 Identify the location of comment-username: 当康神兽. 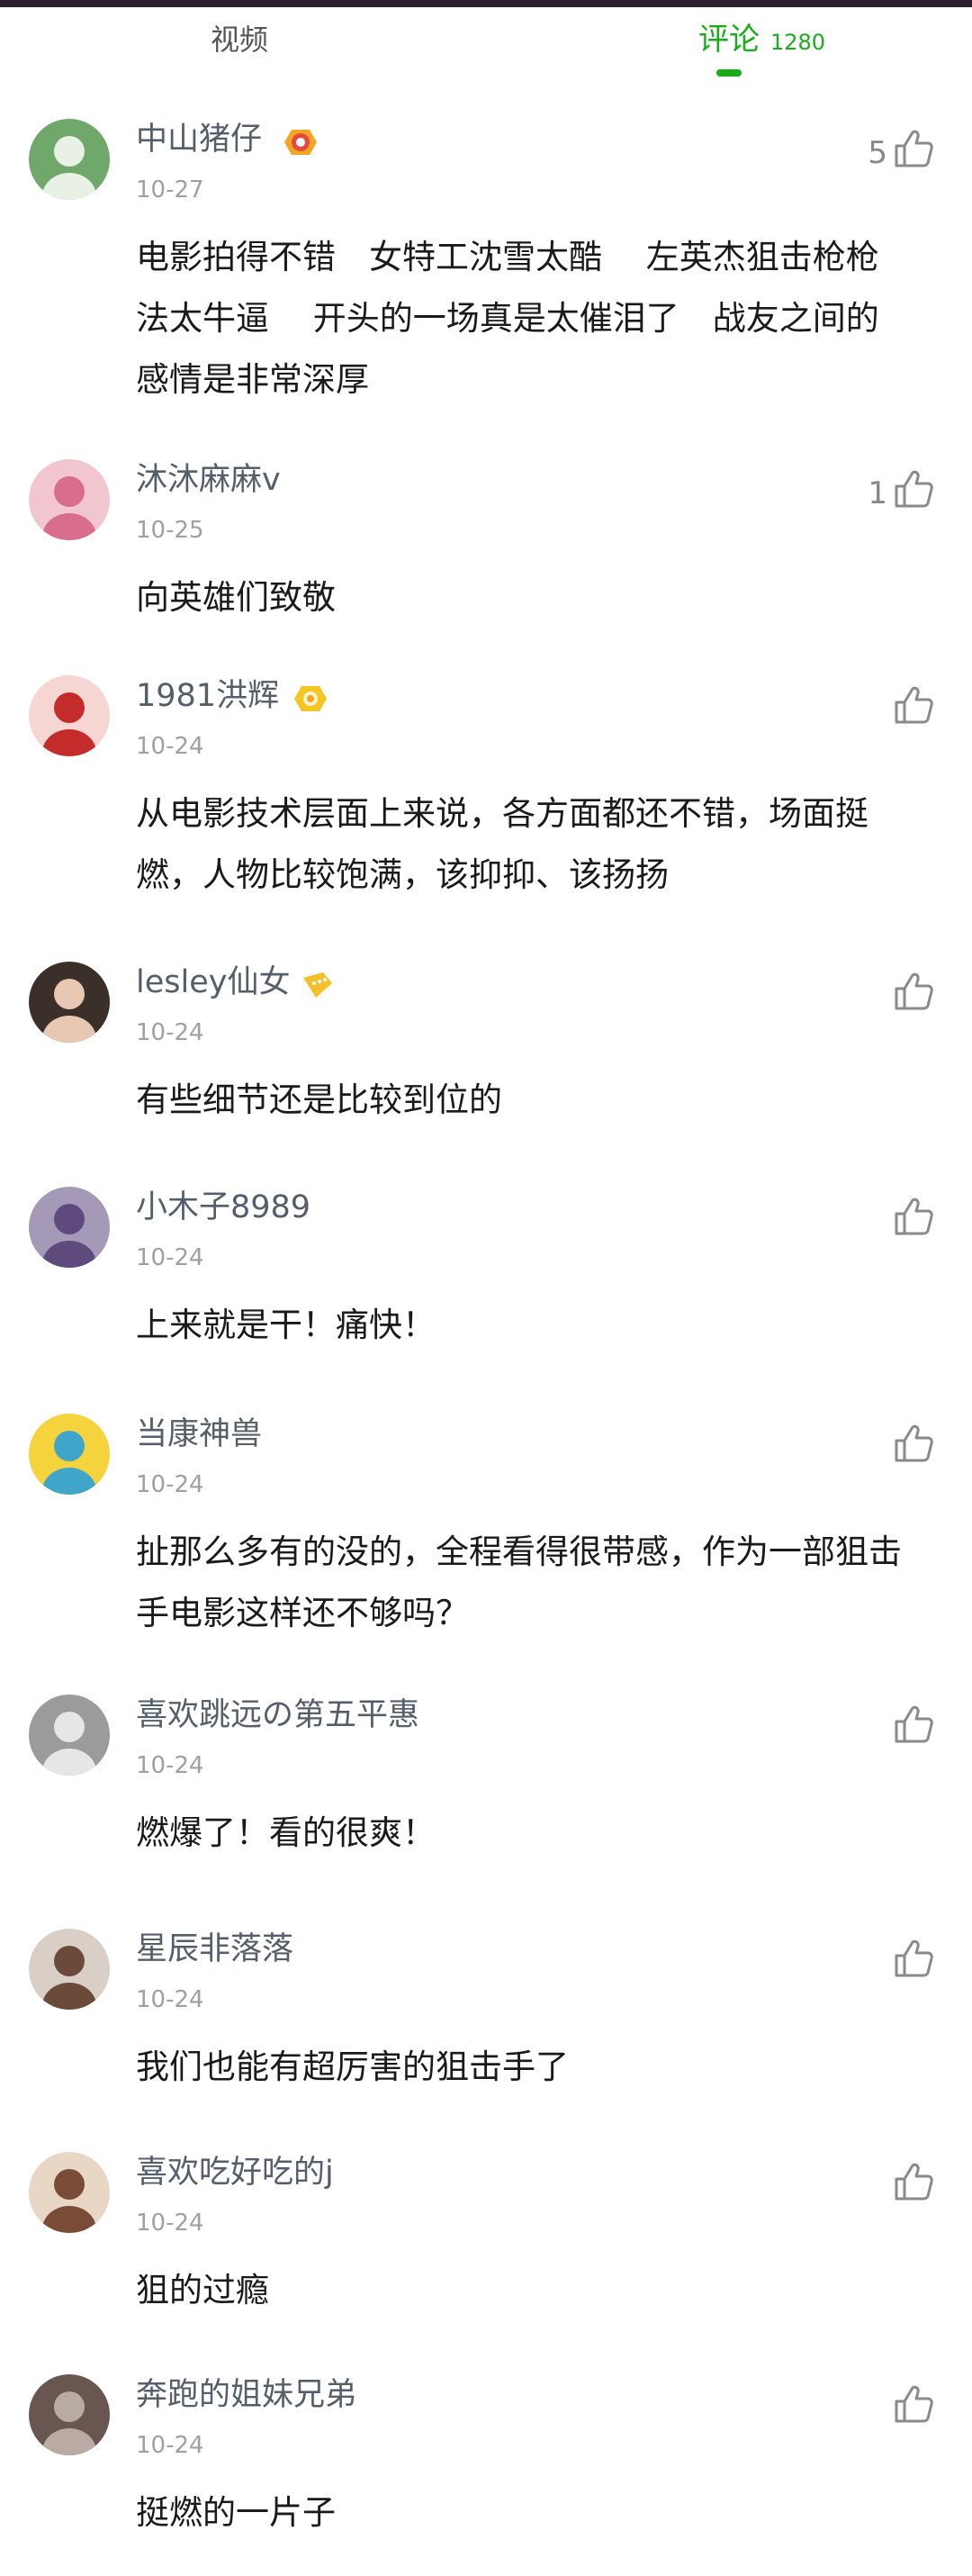
(199, 1434).